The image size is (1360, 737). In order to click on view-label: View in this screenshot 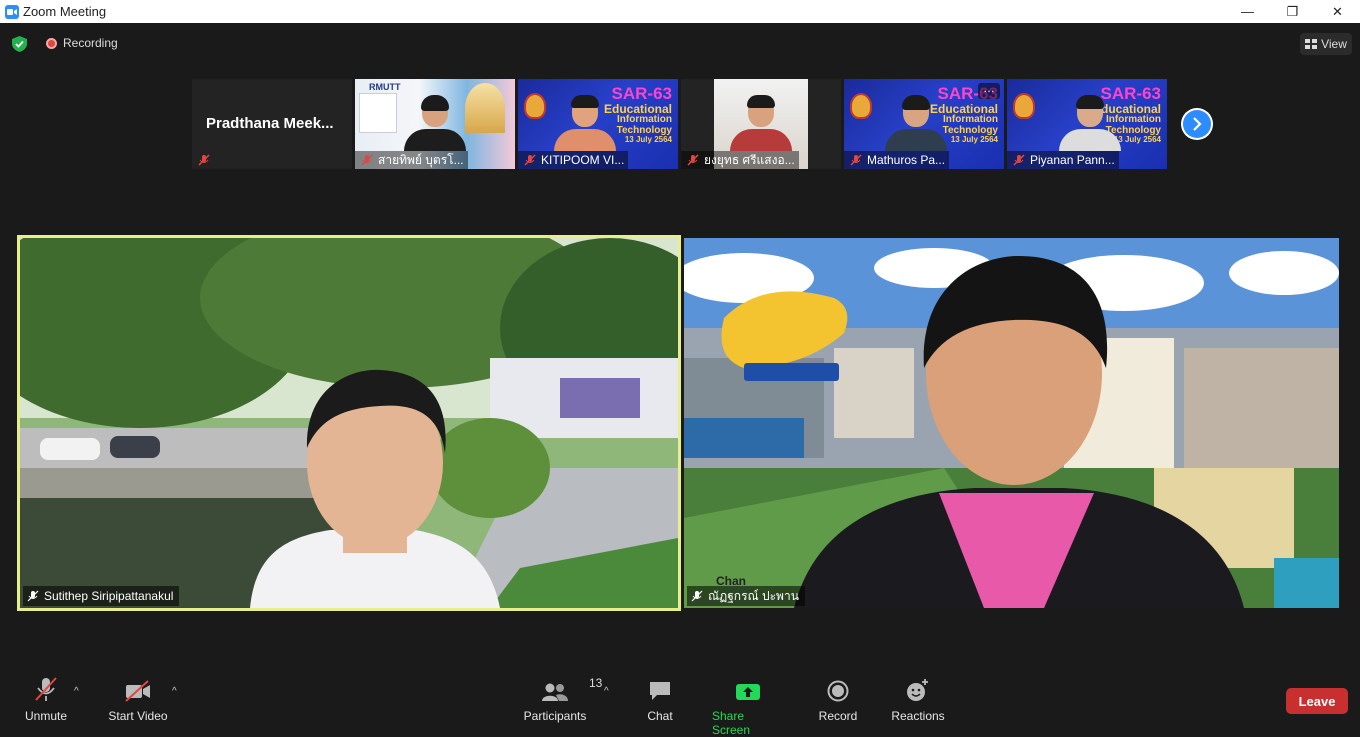, I will do `click(1334, 44)`.